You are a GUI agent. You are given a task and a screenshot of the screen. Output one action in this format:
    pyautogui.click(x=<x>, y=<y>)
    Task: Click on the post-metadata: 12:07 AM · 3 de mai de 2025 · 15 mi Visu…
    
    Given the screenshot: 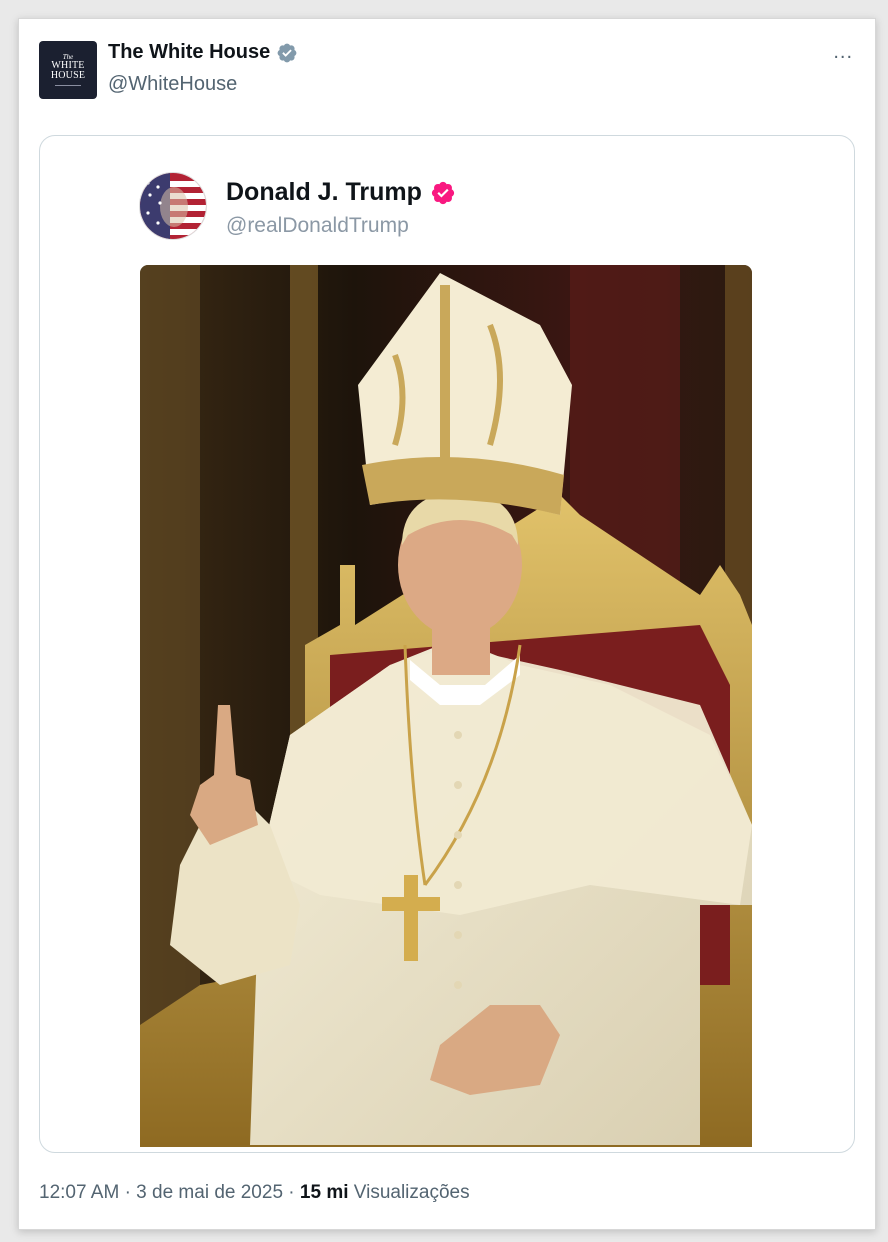 What is the action you would take?
    pyautogui.click(x=254, y=1193)
    